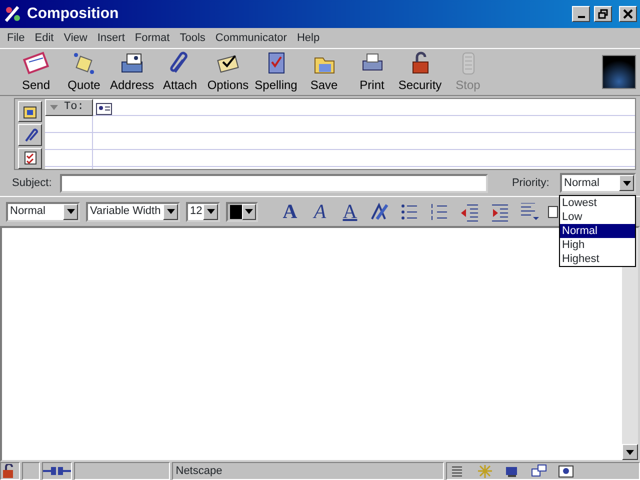 This screenshot has width=640, height=480. Describe the element at coordinates (274, 183) in the screenshot. I see `subject-field` at that location.